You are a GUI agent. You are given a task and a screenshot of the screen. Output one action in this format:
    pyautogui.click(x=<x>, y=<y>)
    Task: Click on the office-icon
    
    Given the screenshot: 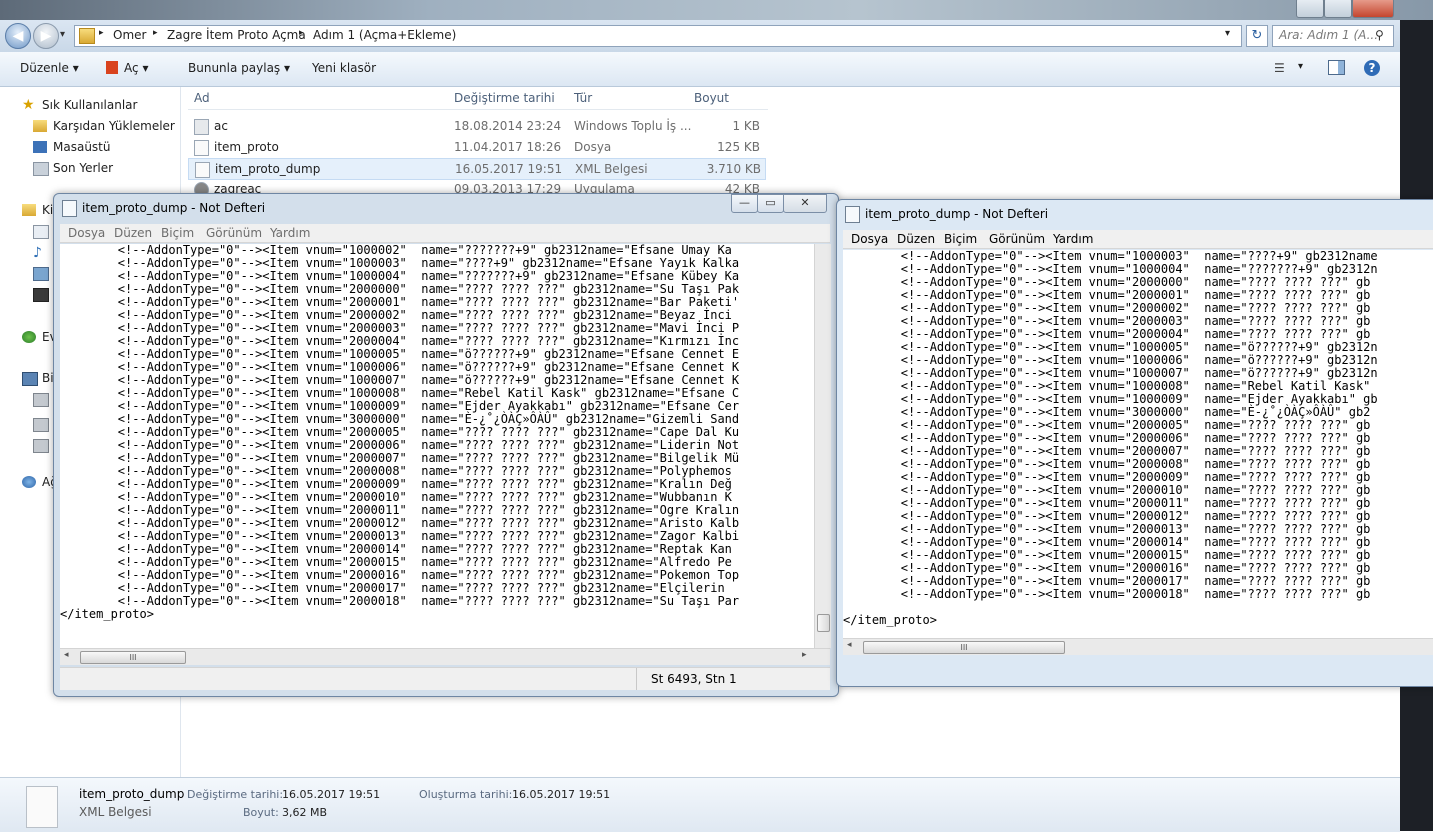 What is the action you would take?
    pyautogui.click(x=112, y=67)
    